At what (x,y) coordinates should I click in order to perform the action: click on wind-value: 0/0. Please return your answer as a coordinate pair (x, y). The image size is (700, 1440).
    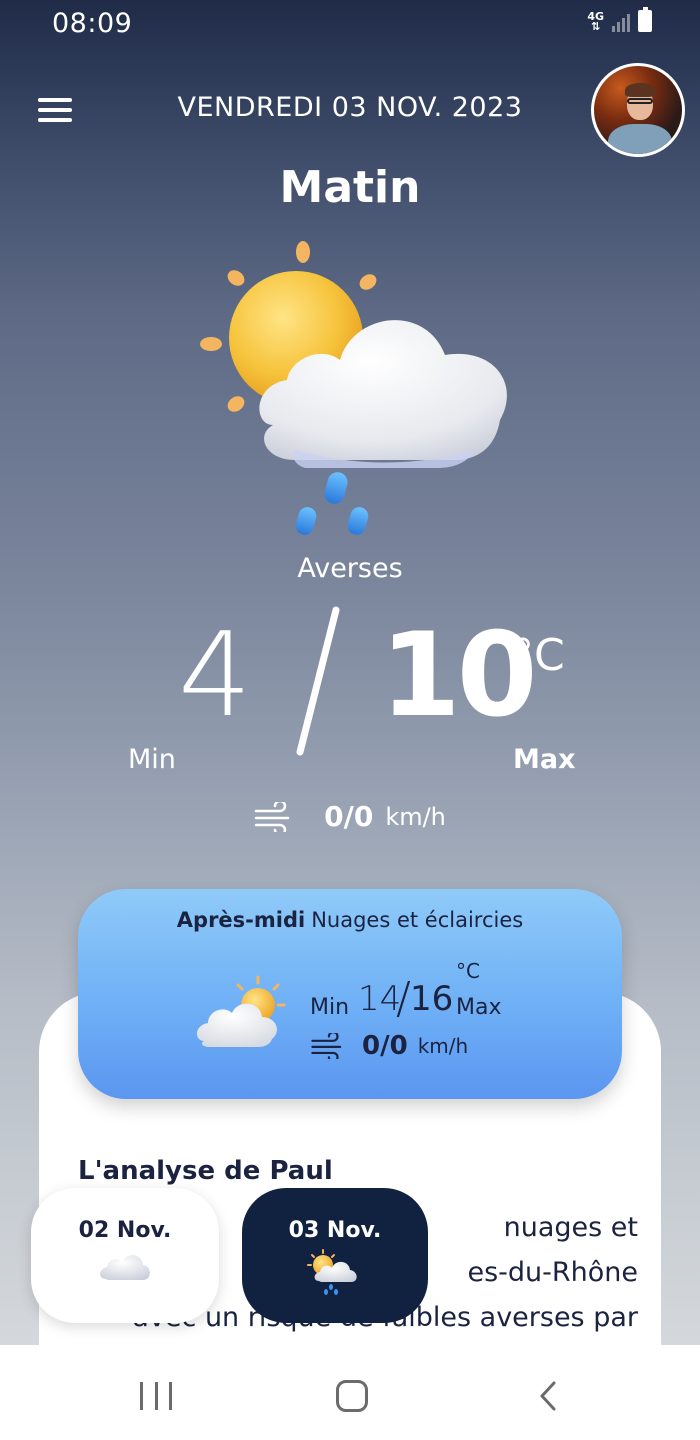
    Looking at the image, I should click on (349, 816).